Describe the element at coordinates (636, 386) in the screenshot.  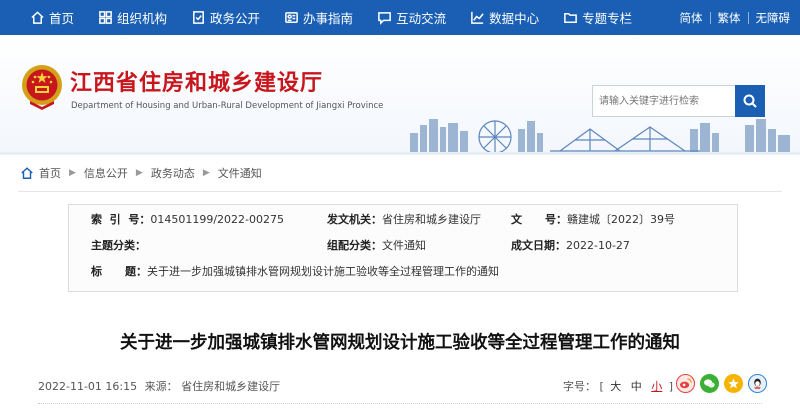
I see `font-size-medium: 中` at that location.